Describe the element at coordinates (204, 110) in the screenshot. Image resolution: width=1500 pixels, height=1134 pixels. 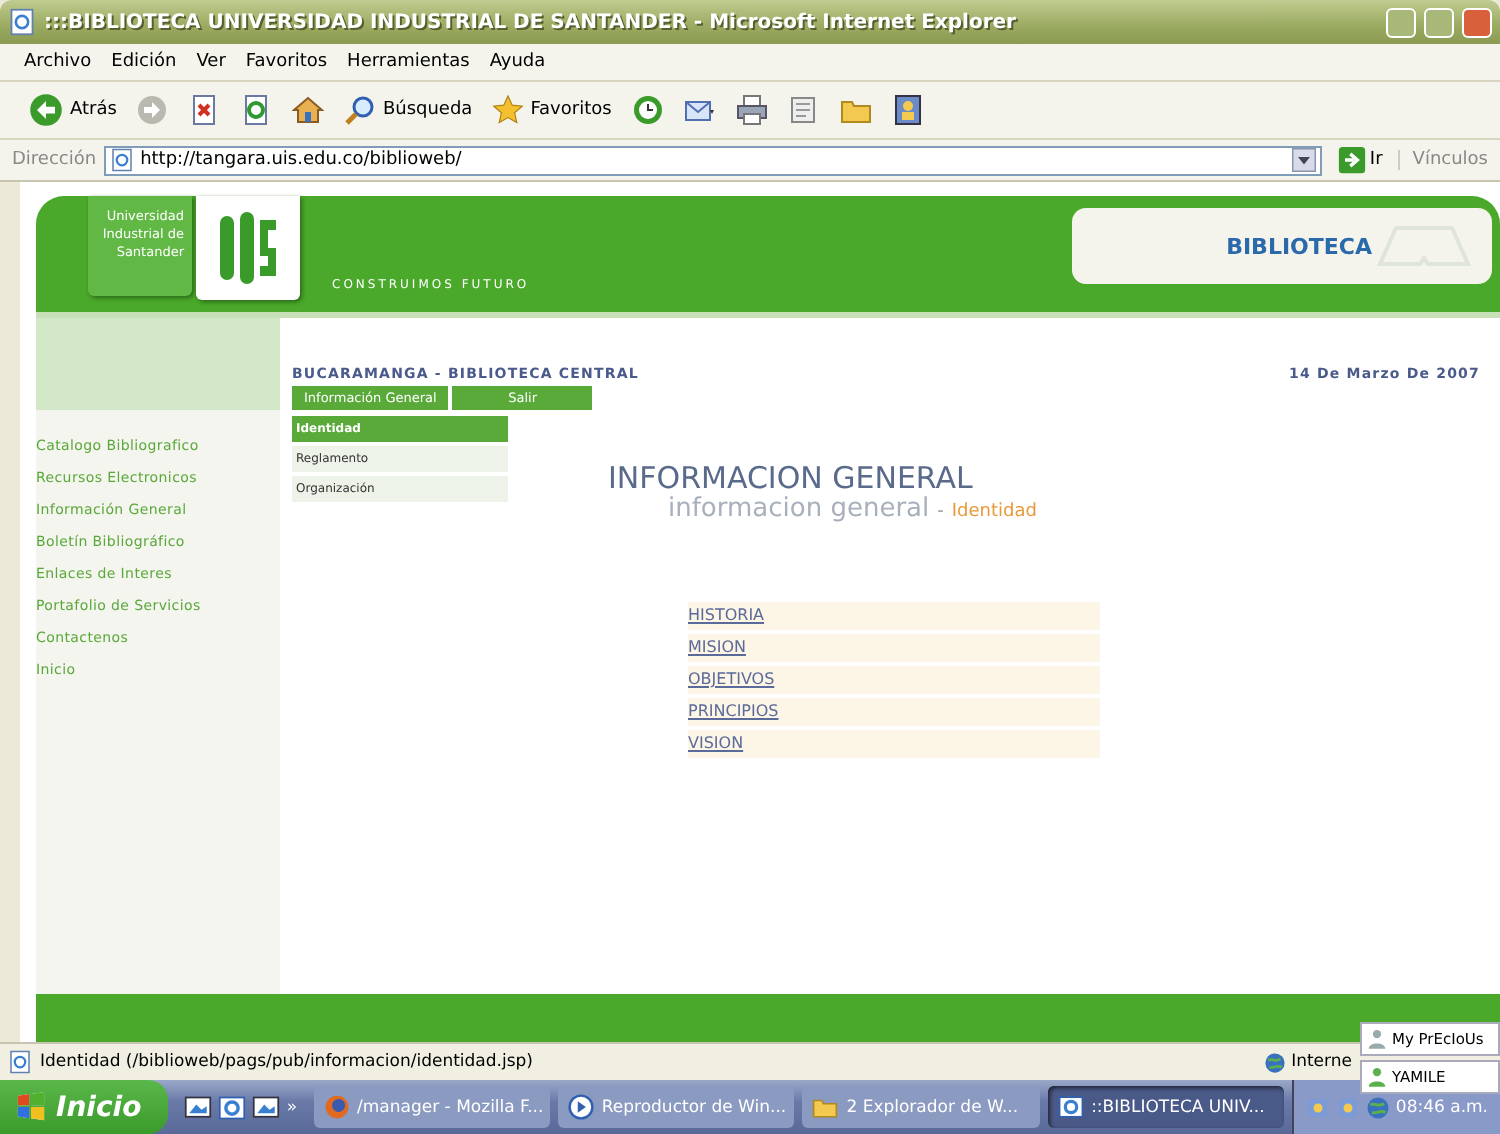
I see `stop-icon` at that location.